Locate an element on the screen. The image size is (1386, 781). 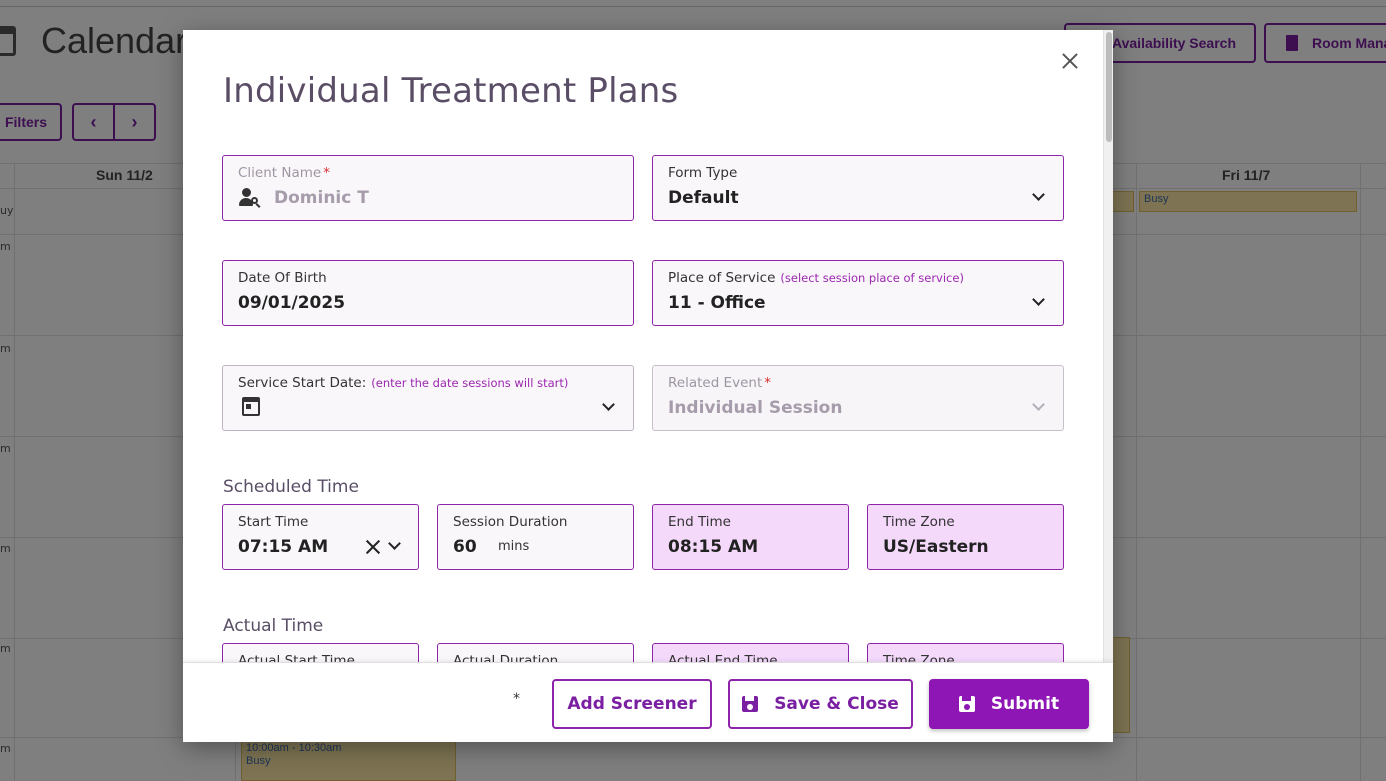
actual-end-time-label: Actual End Time is located at coordinates (723, 657).